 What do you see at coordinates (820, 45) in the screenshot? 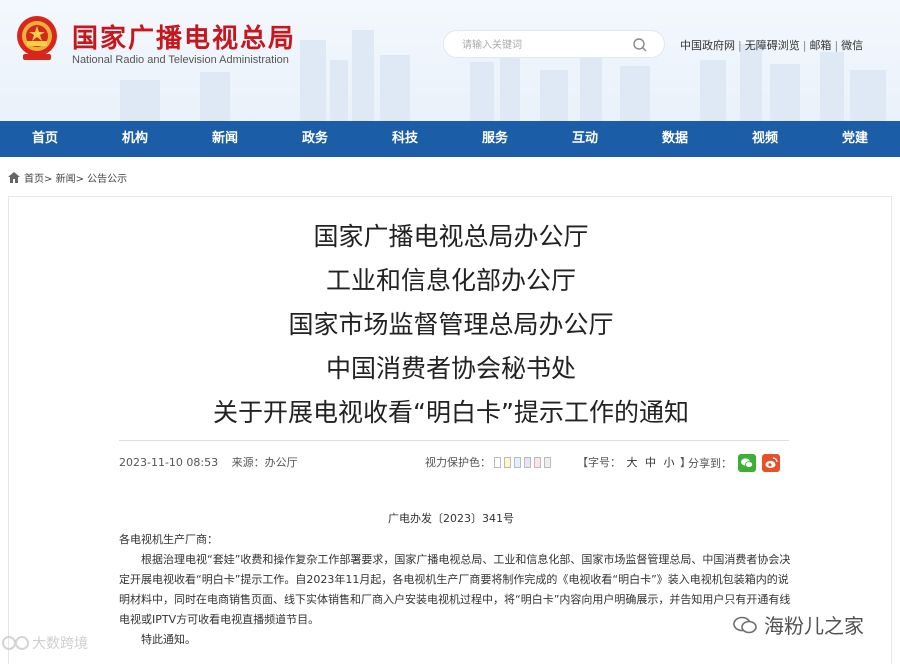
I see `link-mailbox: 邮箱` at bounding box center [820, 45].